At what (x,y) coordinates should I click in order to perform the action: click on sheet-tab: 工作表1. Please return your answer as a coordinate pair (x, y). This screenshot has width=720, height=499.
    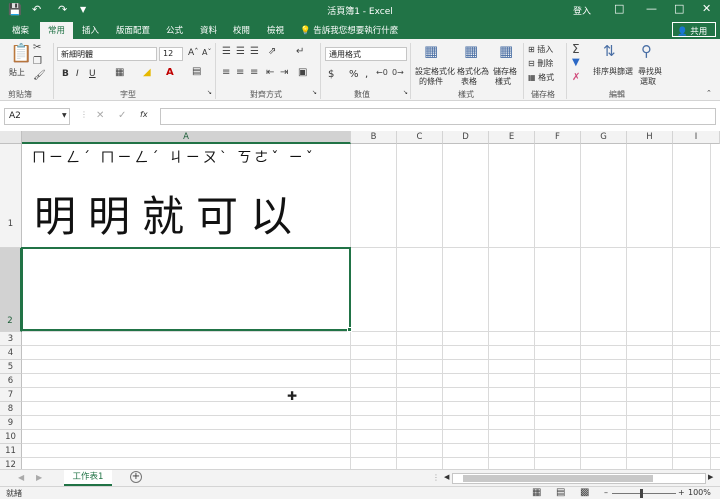
    Looking at the image, I should click on (88, 478).